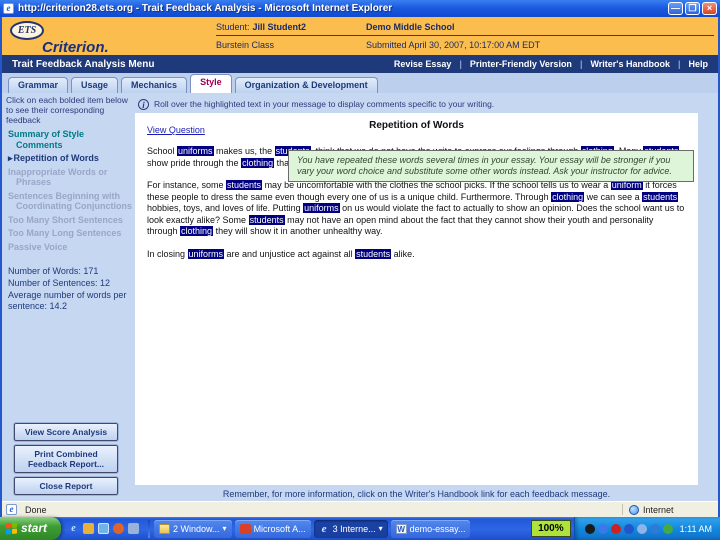 The height and width of the screenshot is (540, 720). What do you see at coordinates (675, 8) in the screenshot?
I see `minimize-button: —` at bounding box center [675, 8].